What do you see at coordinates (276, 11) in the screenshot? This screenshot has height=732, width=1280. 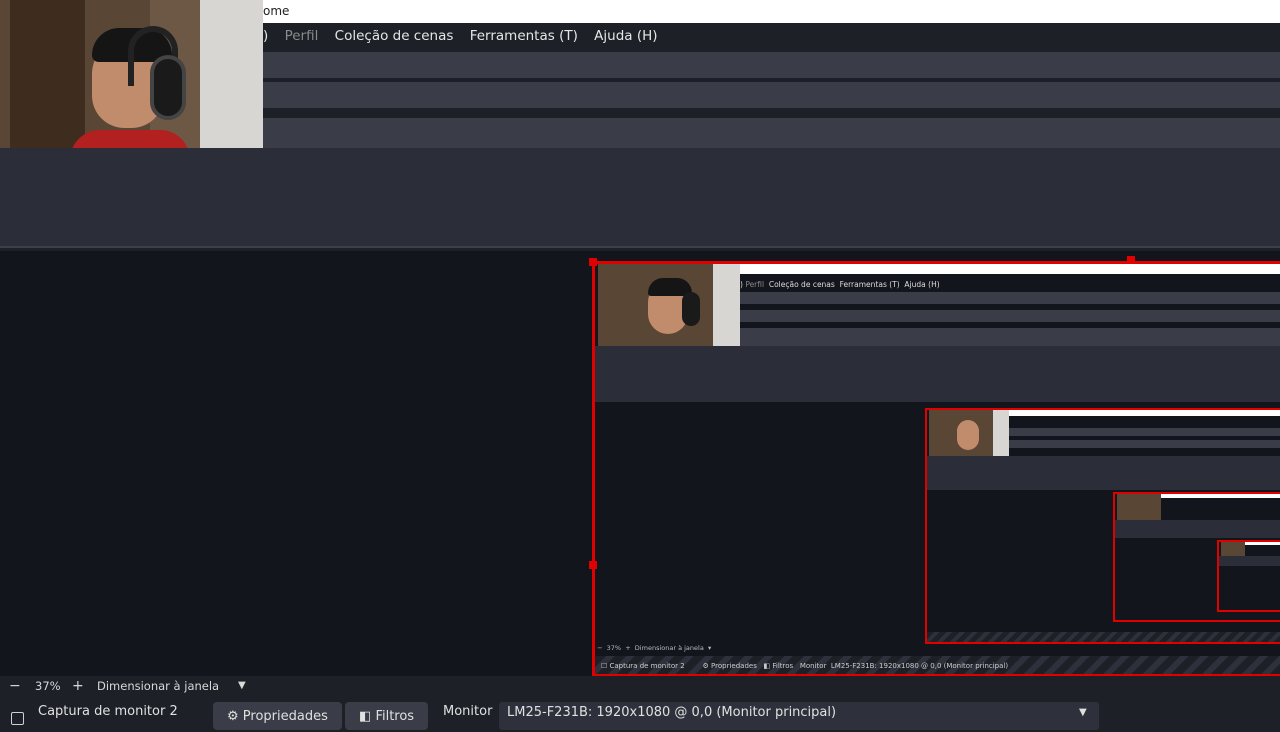 I see `window-title: ome` at bounding box center [276, 11].